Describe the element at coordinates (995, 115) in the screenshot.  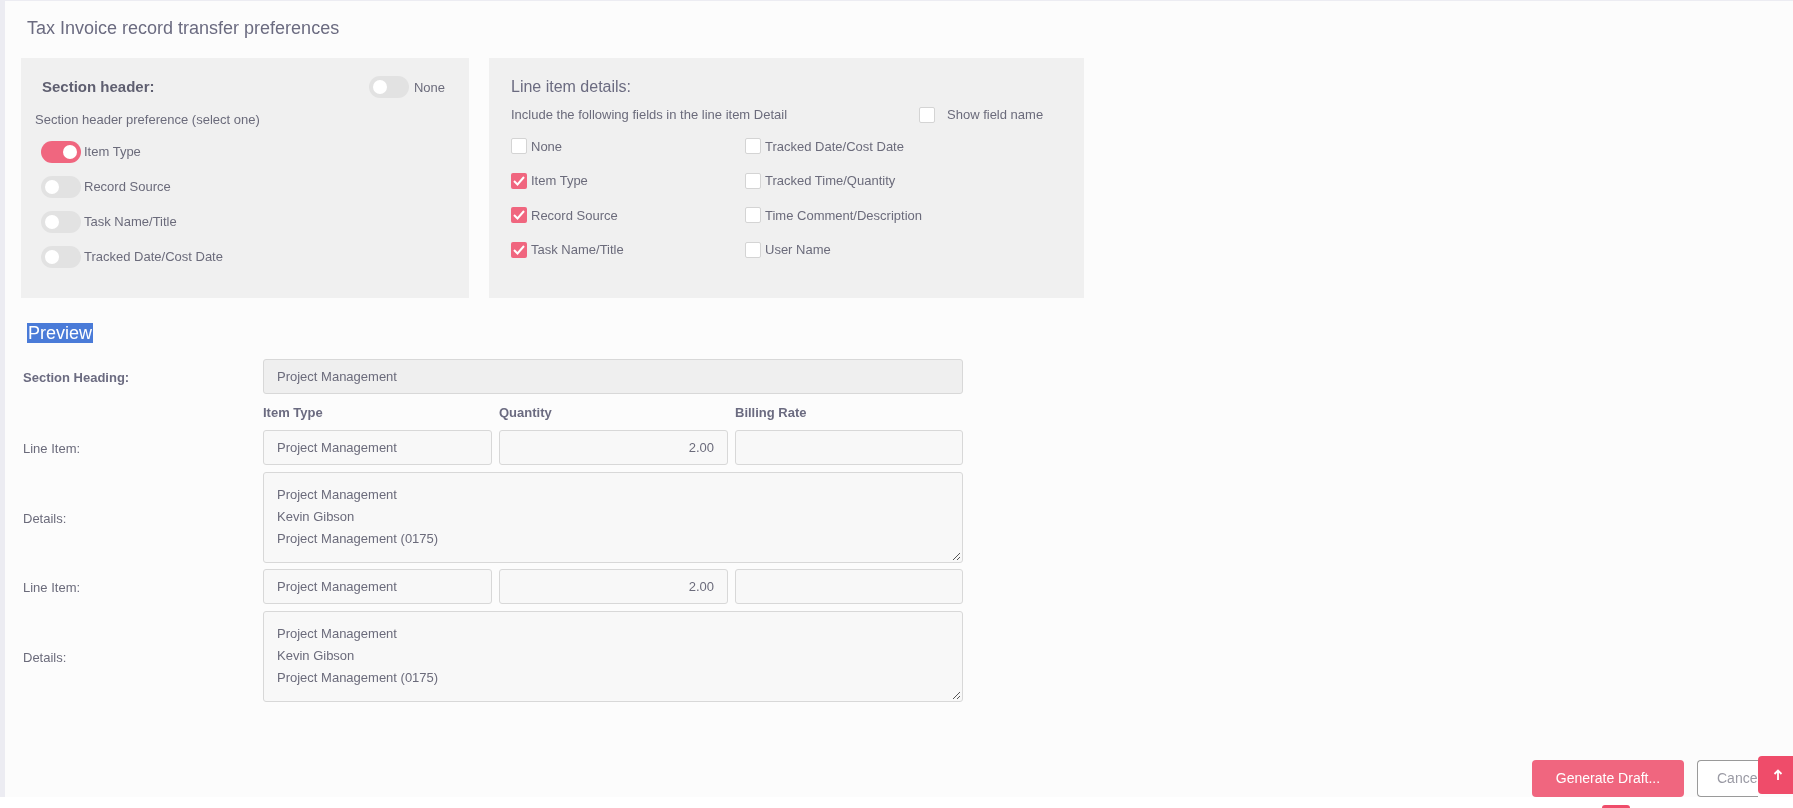
I see `checkbox-label: Show field name` at that location.